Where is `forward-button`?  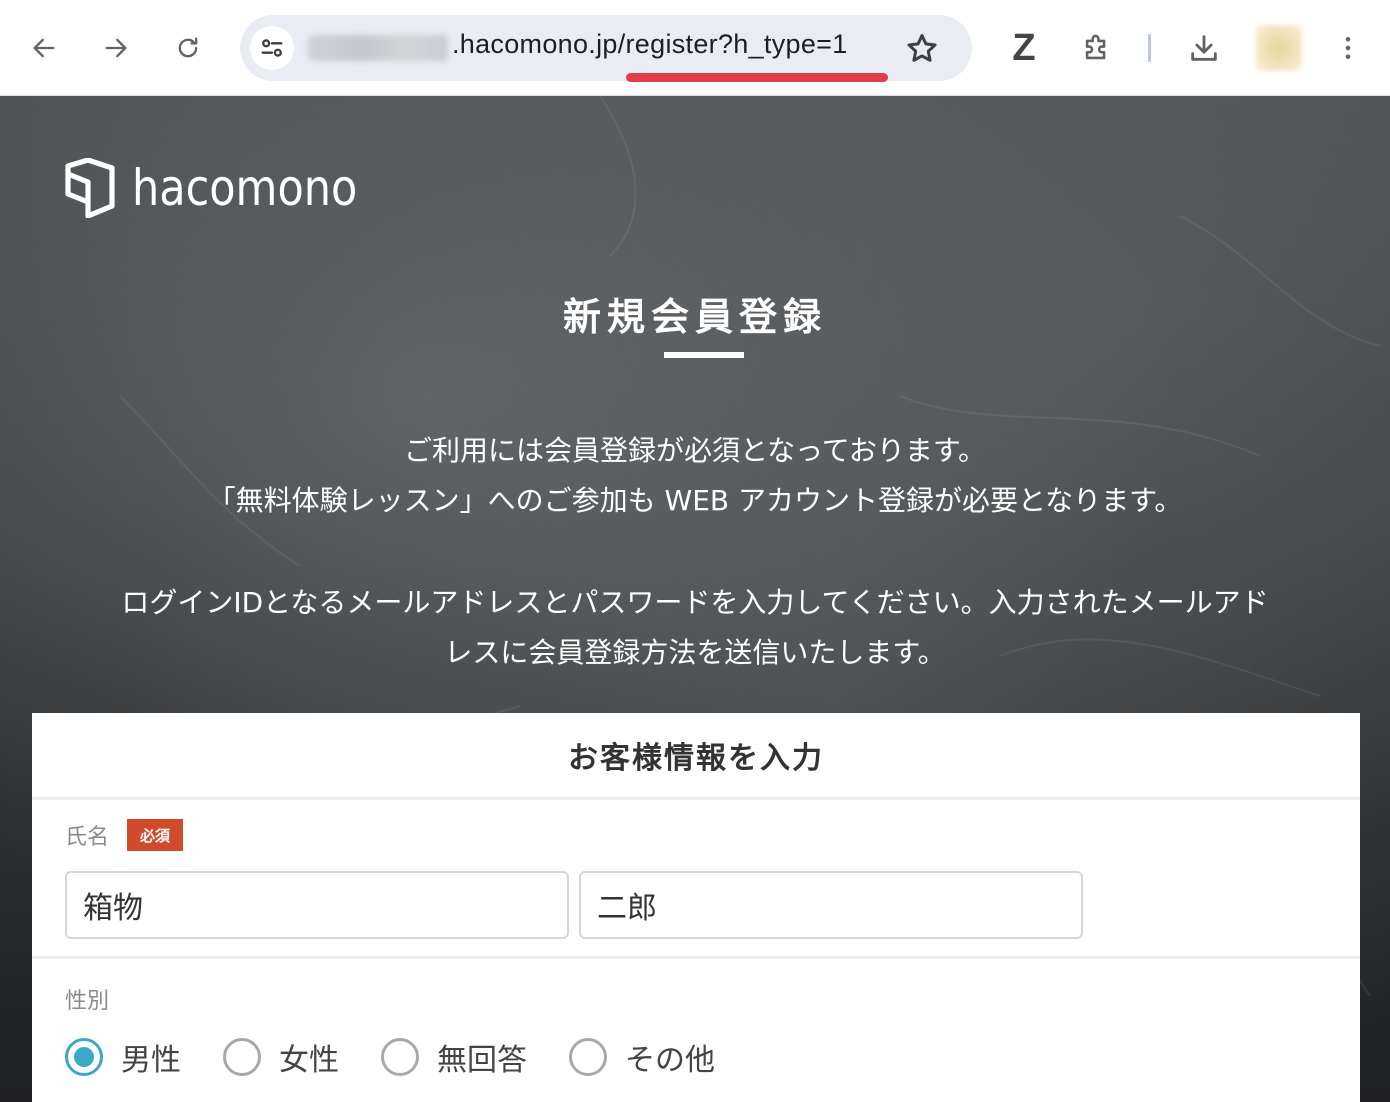 forward-button is located at coordinates (116, 48).